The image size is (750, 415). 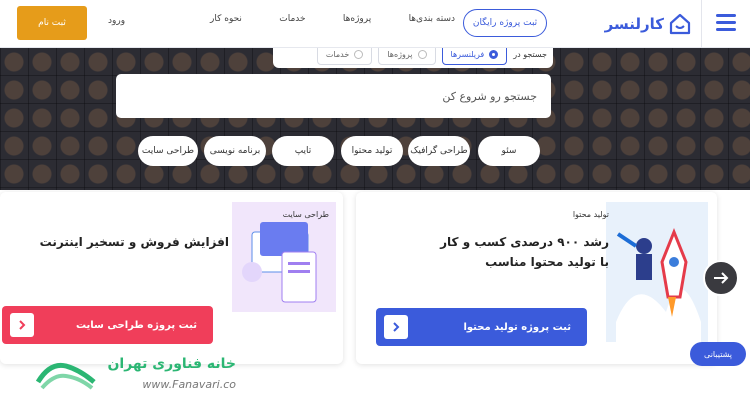 I want to click on button-label: ثبت پروژه تولید محتوا, so click(x=517, y=327).